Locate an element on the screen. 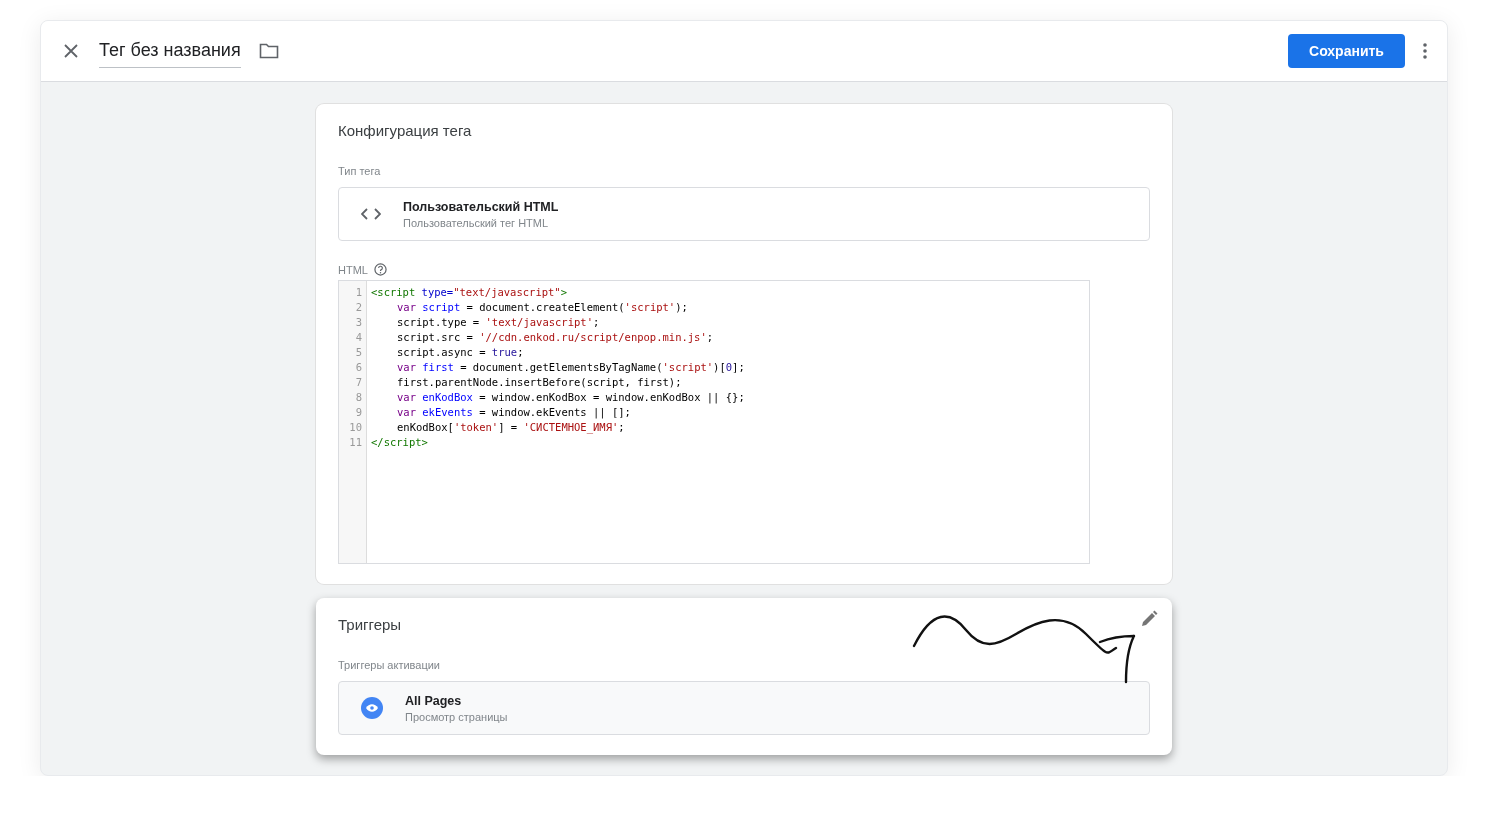 The height and width of the screenshot is (834, 1488). line-number: 4 is located at coordinates (358, 337).